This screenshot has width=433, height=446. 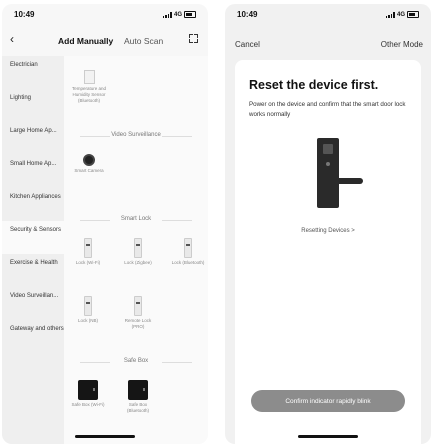 What do you see at coordinates (143, 41) in the screenshot?
I see `tab-auto-scan: Auto Scan` at bounding box center [143, 41].